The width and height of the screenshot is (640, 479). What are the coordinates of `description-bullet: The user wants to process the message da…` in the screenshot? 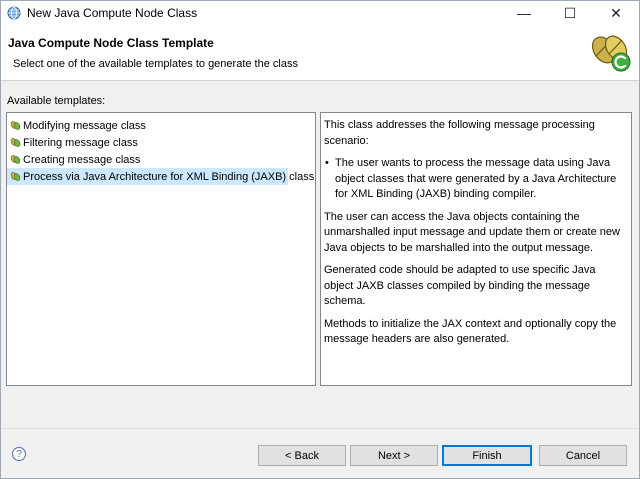 It's located at (475, 179).